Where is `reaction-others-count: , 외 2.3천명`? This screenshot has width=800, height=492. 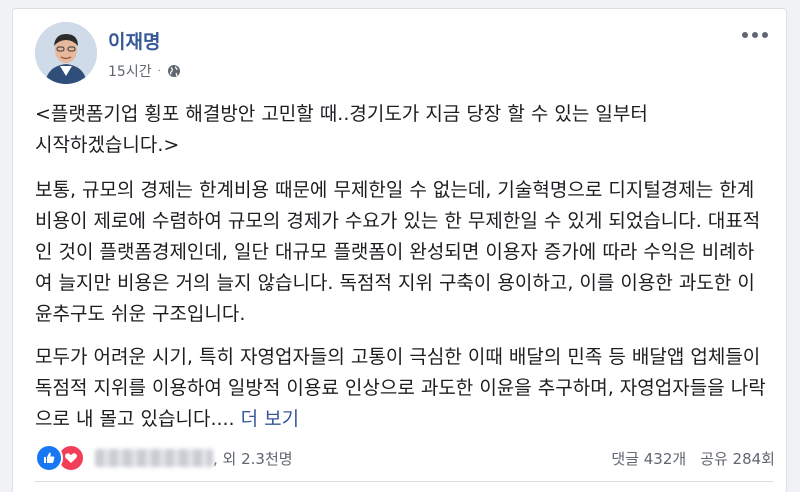
reaction-others-count: , 외 2.3천명 is located at coordinates (253, 458).